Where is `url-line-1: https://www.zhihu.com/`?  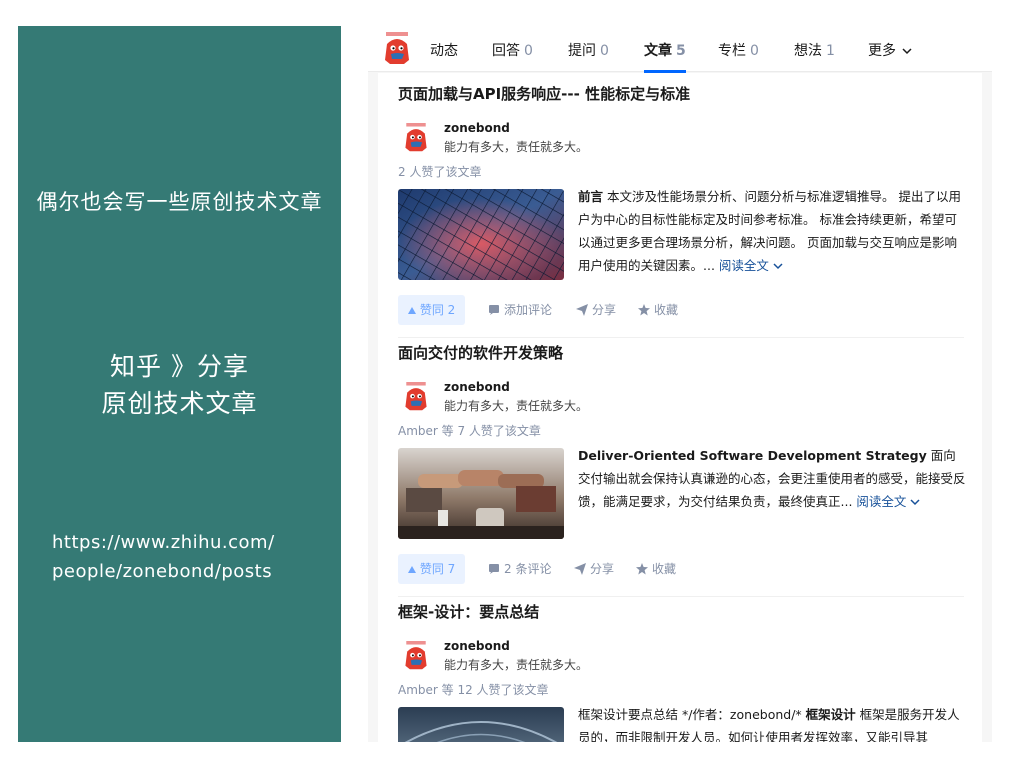 url-line-1: https://www.zhihu.com/ is located at coordinates (163, 542).